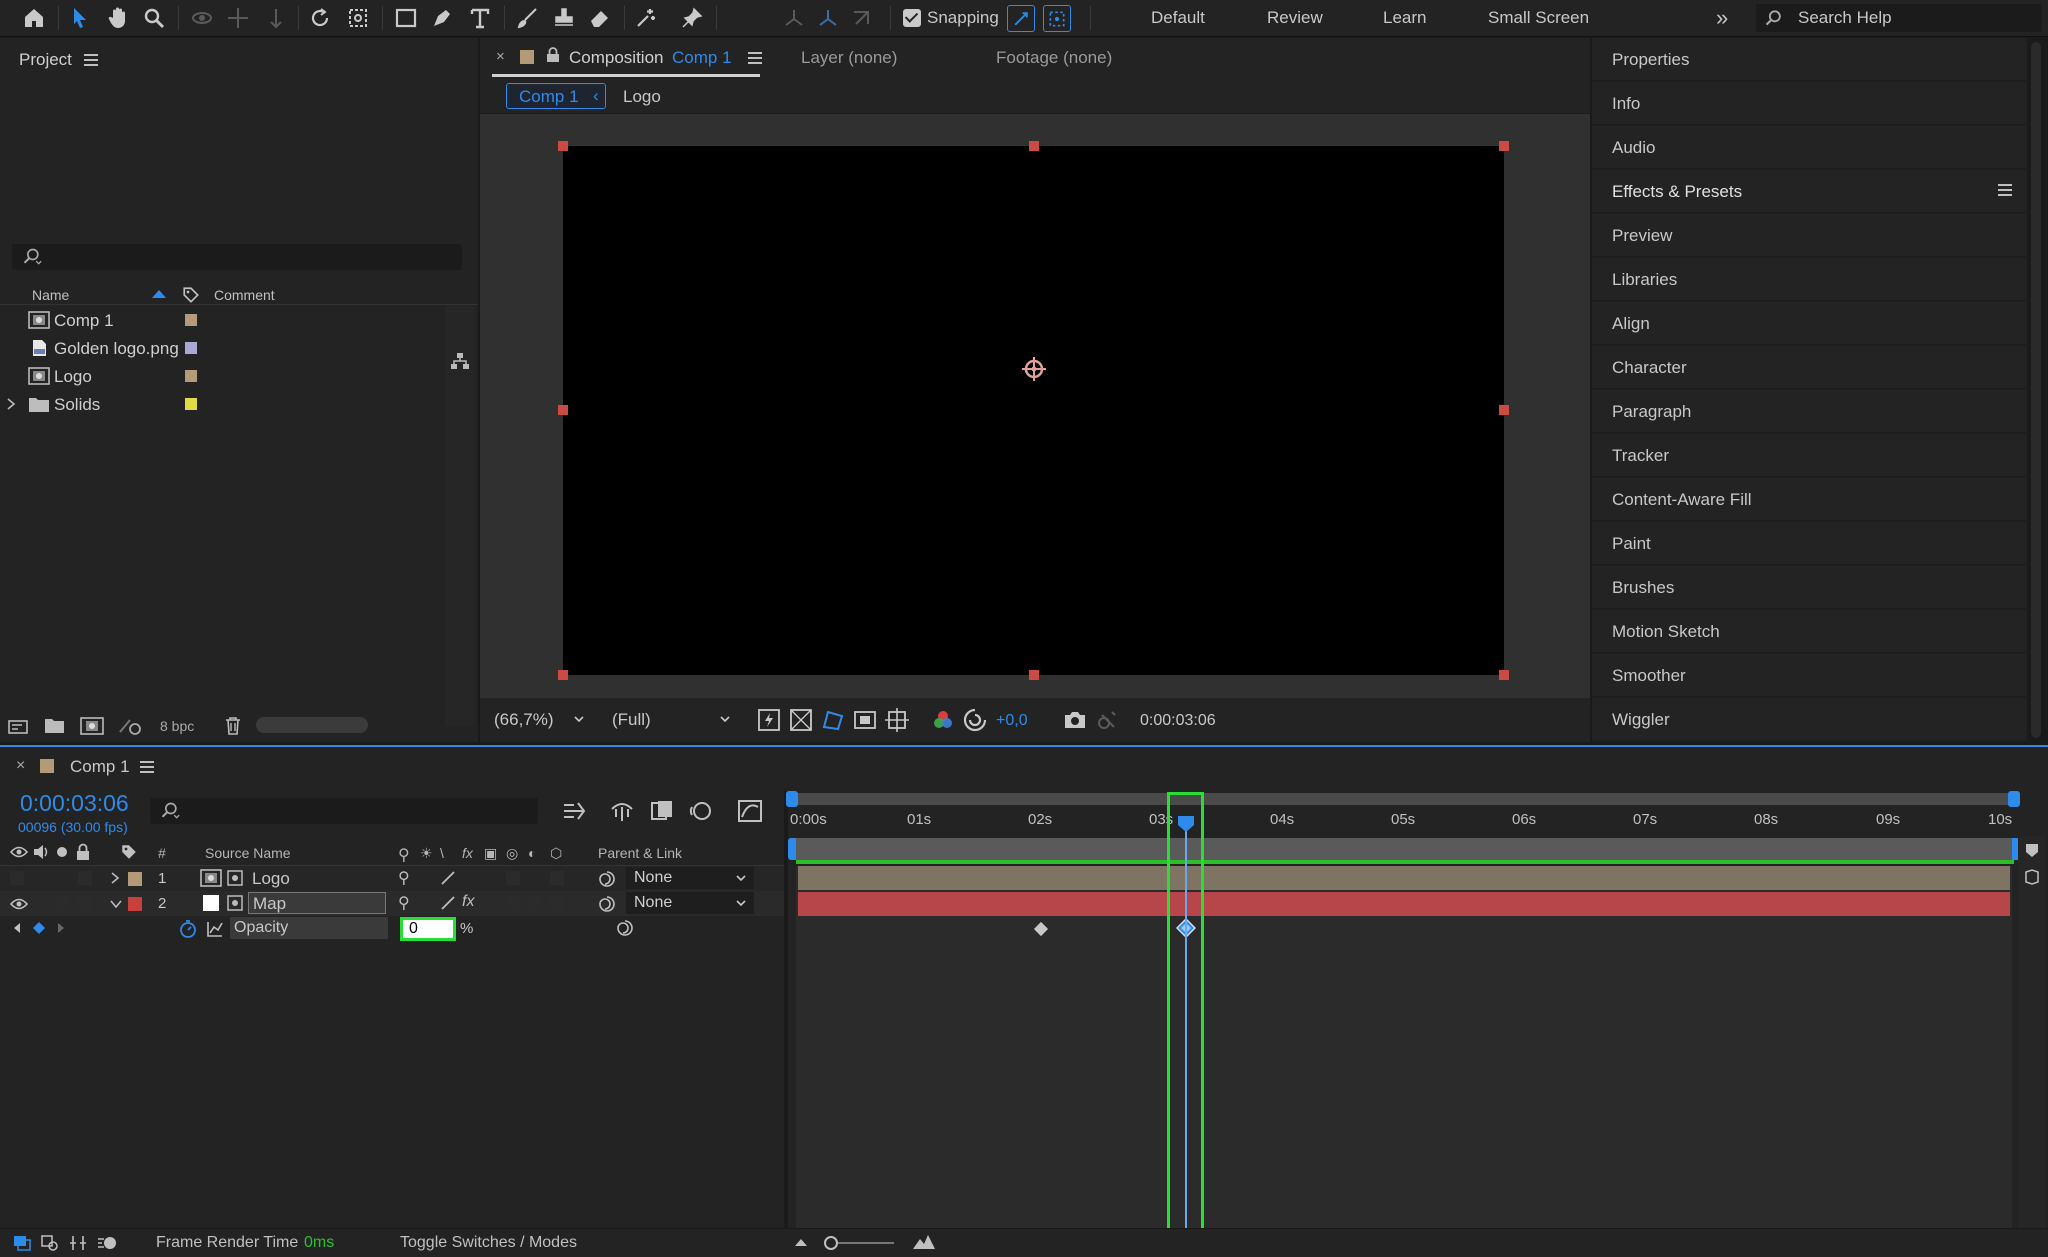 The width and height of the screenshot is (2048, 1257). What do you see at coordinates (1178, 18) in the screenshot?
I see `workspace-default: Default` at bounding box center [1178, 18].